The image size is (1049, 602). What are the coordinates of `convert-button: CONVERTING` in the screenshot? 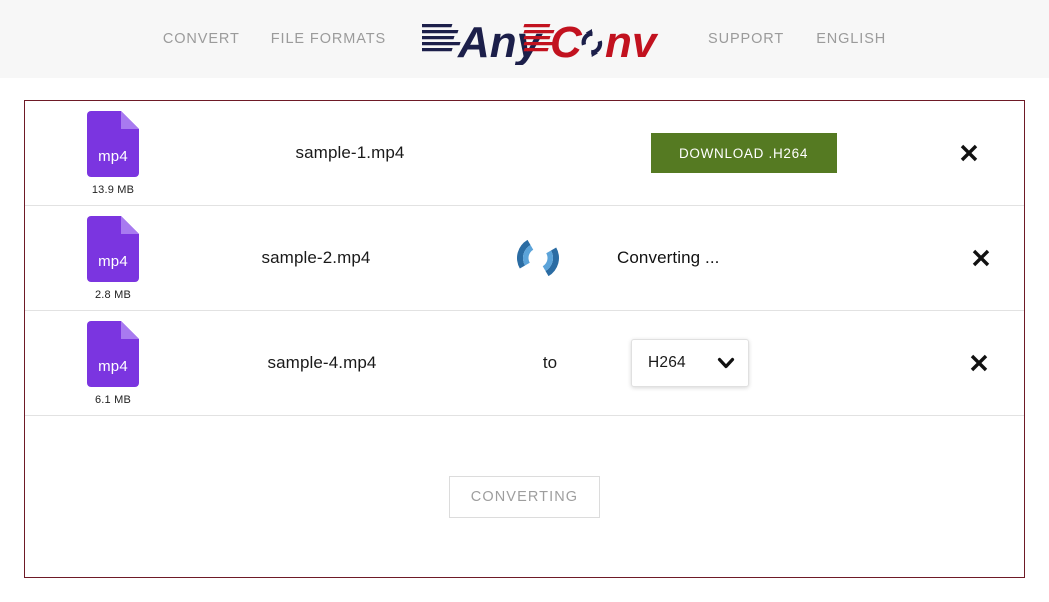 It's located at (524, 497).